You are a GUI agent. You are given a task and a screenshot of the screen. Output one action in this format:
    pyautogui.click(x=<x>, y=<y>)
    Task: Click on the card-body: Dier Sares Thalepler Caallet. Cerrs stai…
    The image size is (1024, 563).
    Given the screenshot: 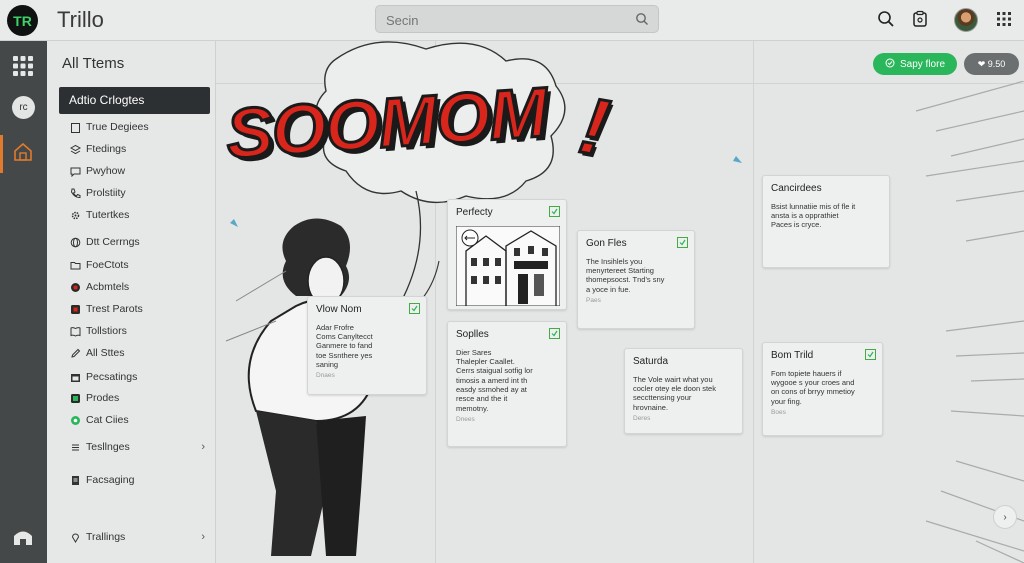 What is the action you would take?
    pyautogui.click(x=494, y=380)
    